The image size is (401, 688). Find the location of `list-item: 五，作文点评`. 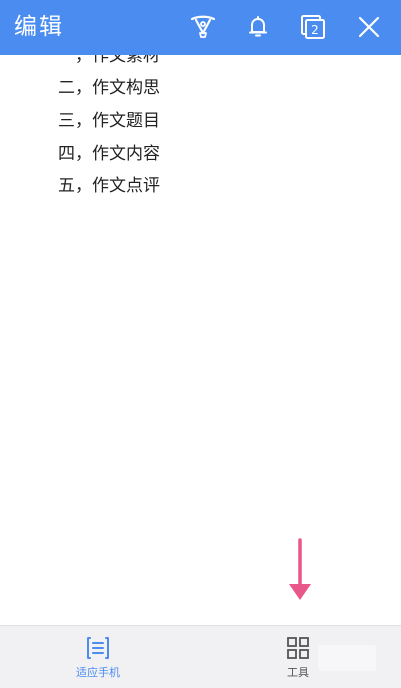

list-item: 五，作文点评 is located at coordinates (109, 186).